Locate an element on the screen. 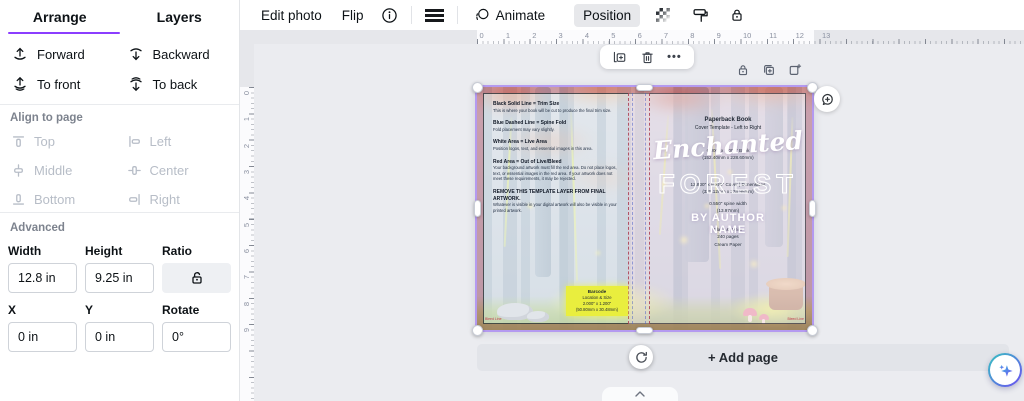 This screenshot has width=1024, height=401. duplicate-page-icon is located at coordinates (769, 70).